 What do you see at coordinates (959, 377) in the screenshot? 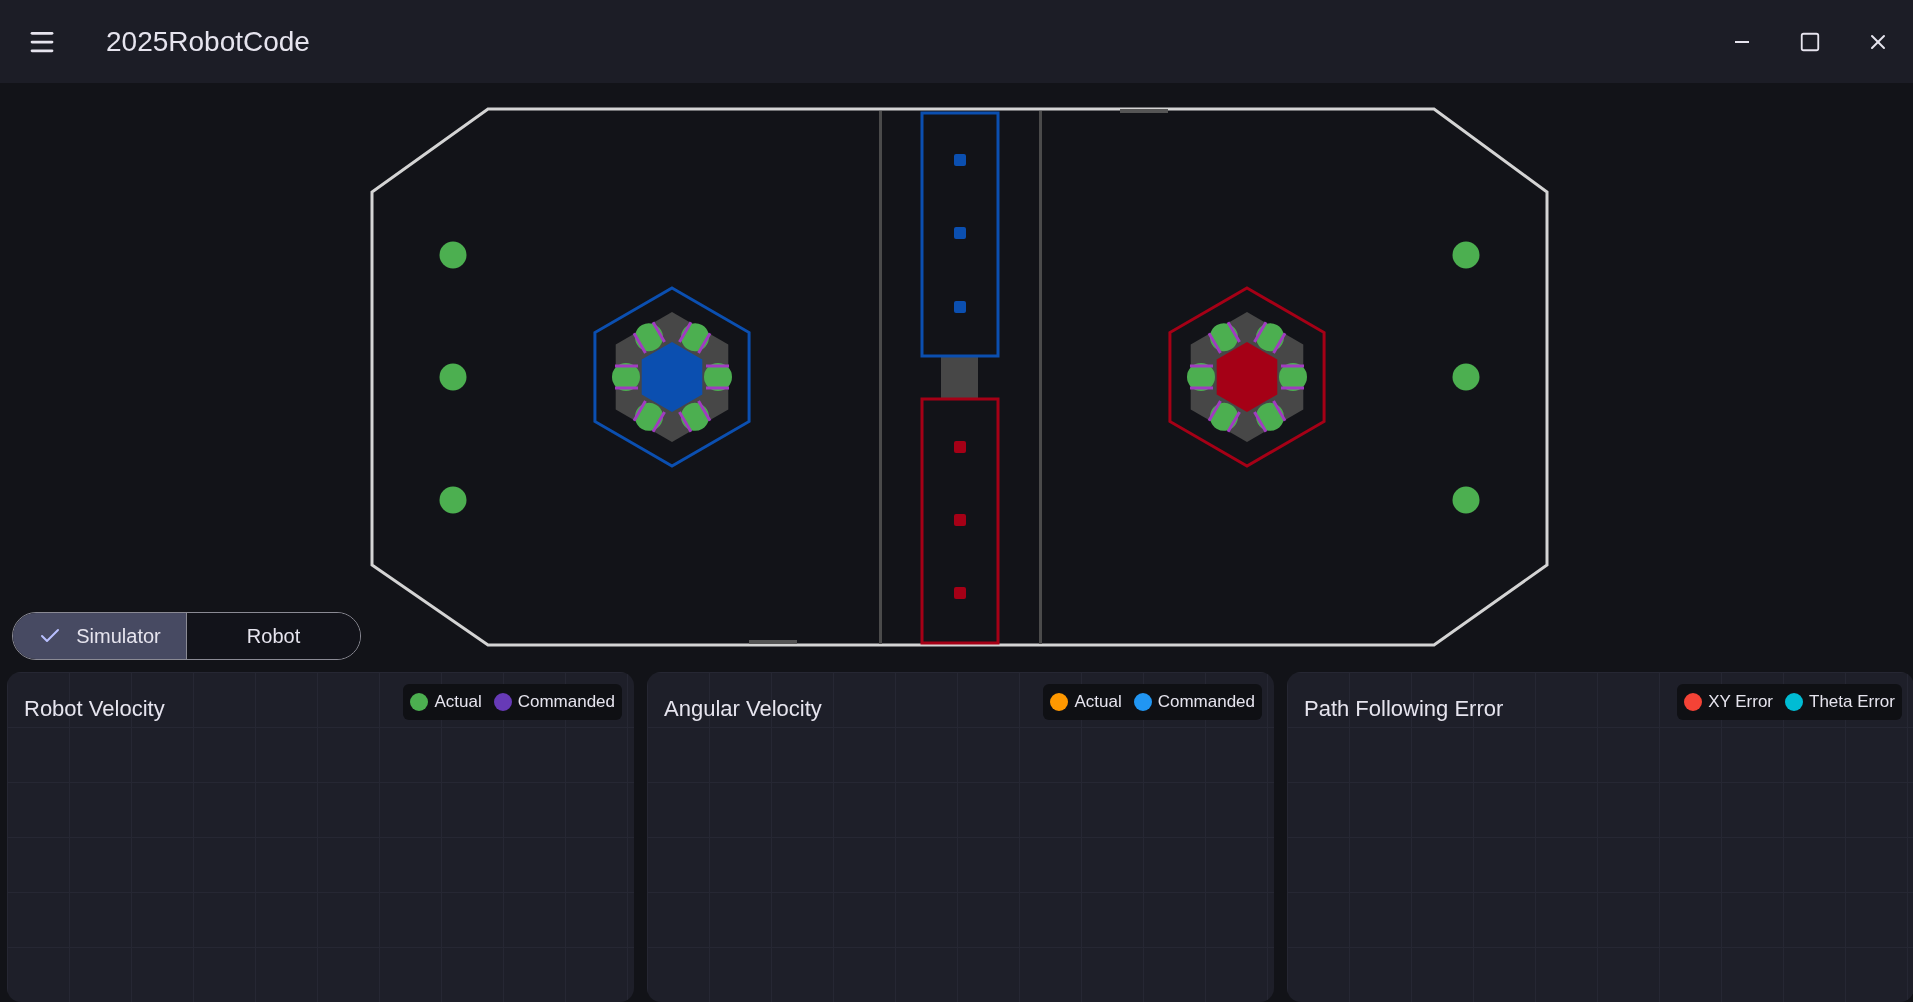
I see `barge-block` at bounding box center [959, 377].